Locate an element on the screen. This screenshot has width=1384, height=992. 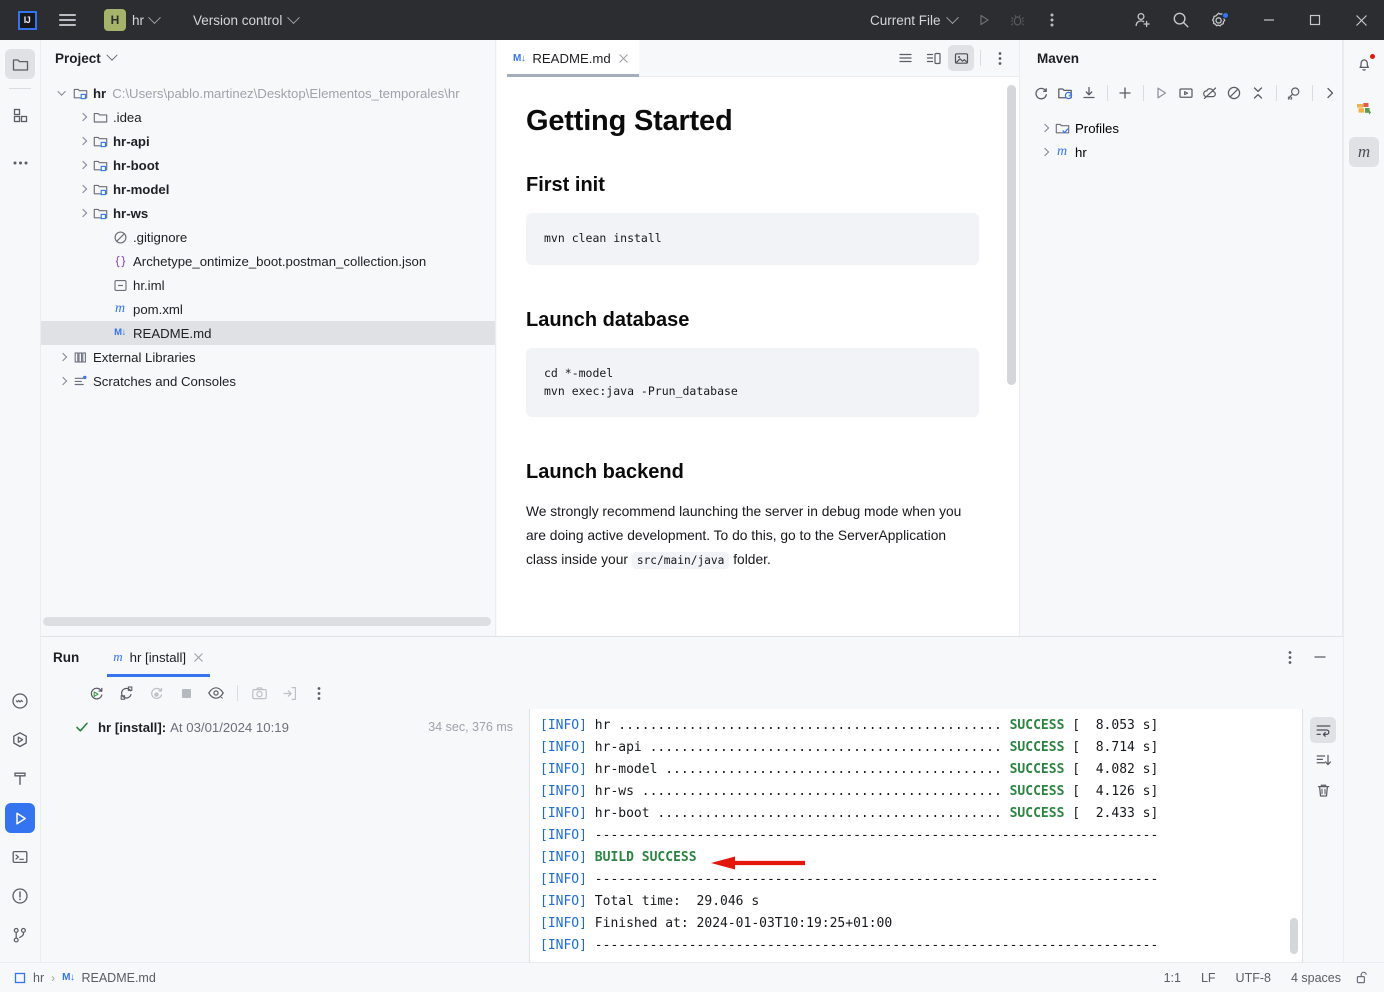
reload-all-maven-projects-button is located at coordinates (1040, 93).